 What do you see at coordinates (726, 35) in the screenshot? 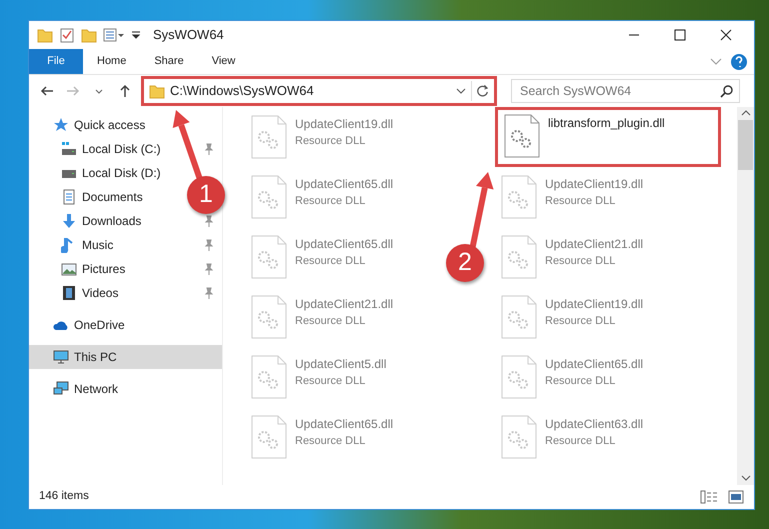
I see `close-icon` at bounding box center [726, 35].